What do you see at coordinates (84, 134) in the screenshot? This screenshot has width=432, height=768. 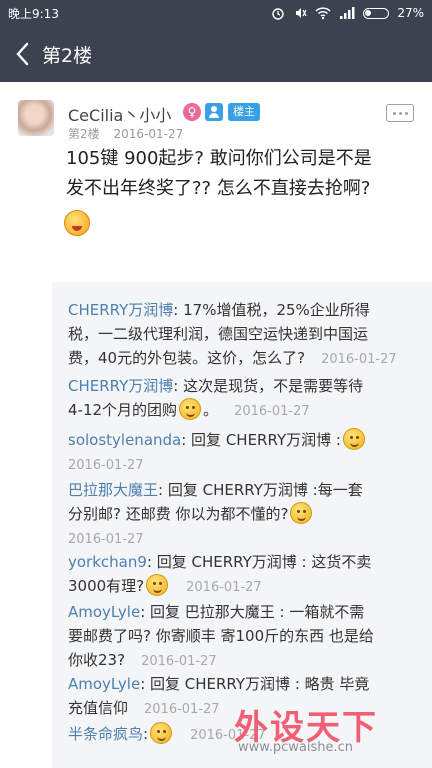 I see `floor-number: 第2楼` at bounding box center [84, 134].